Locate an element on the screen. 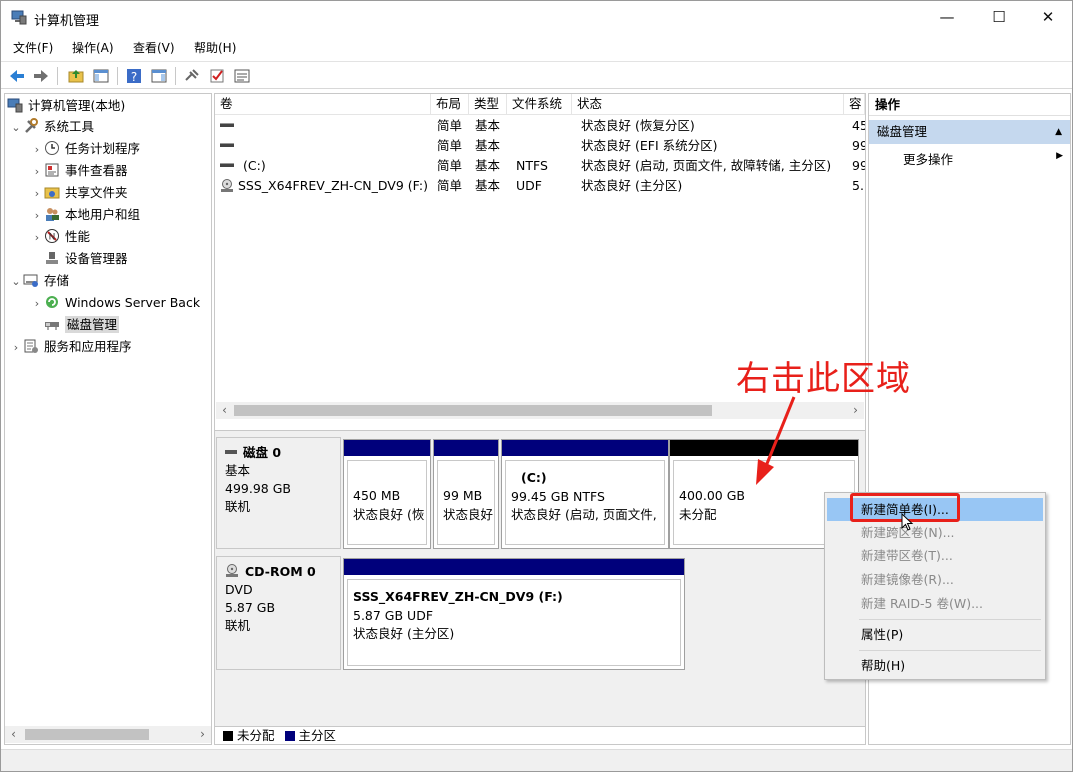 Image resolution: width=1073 pixels, height=772 pixels. tree-label: 系统工具 is located at coordinates (69, 126).